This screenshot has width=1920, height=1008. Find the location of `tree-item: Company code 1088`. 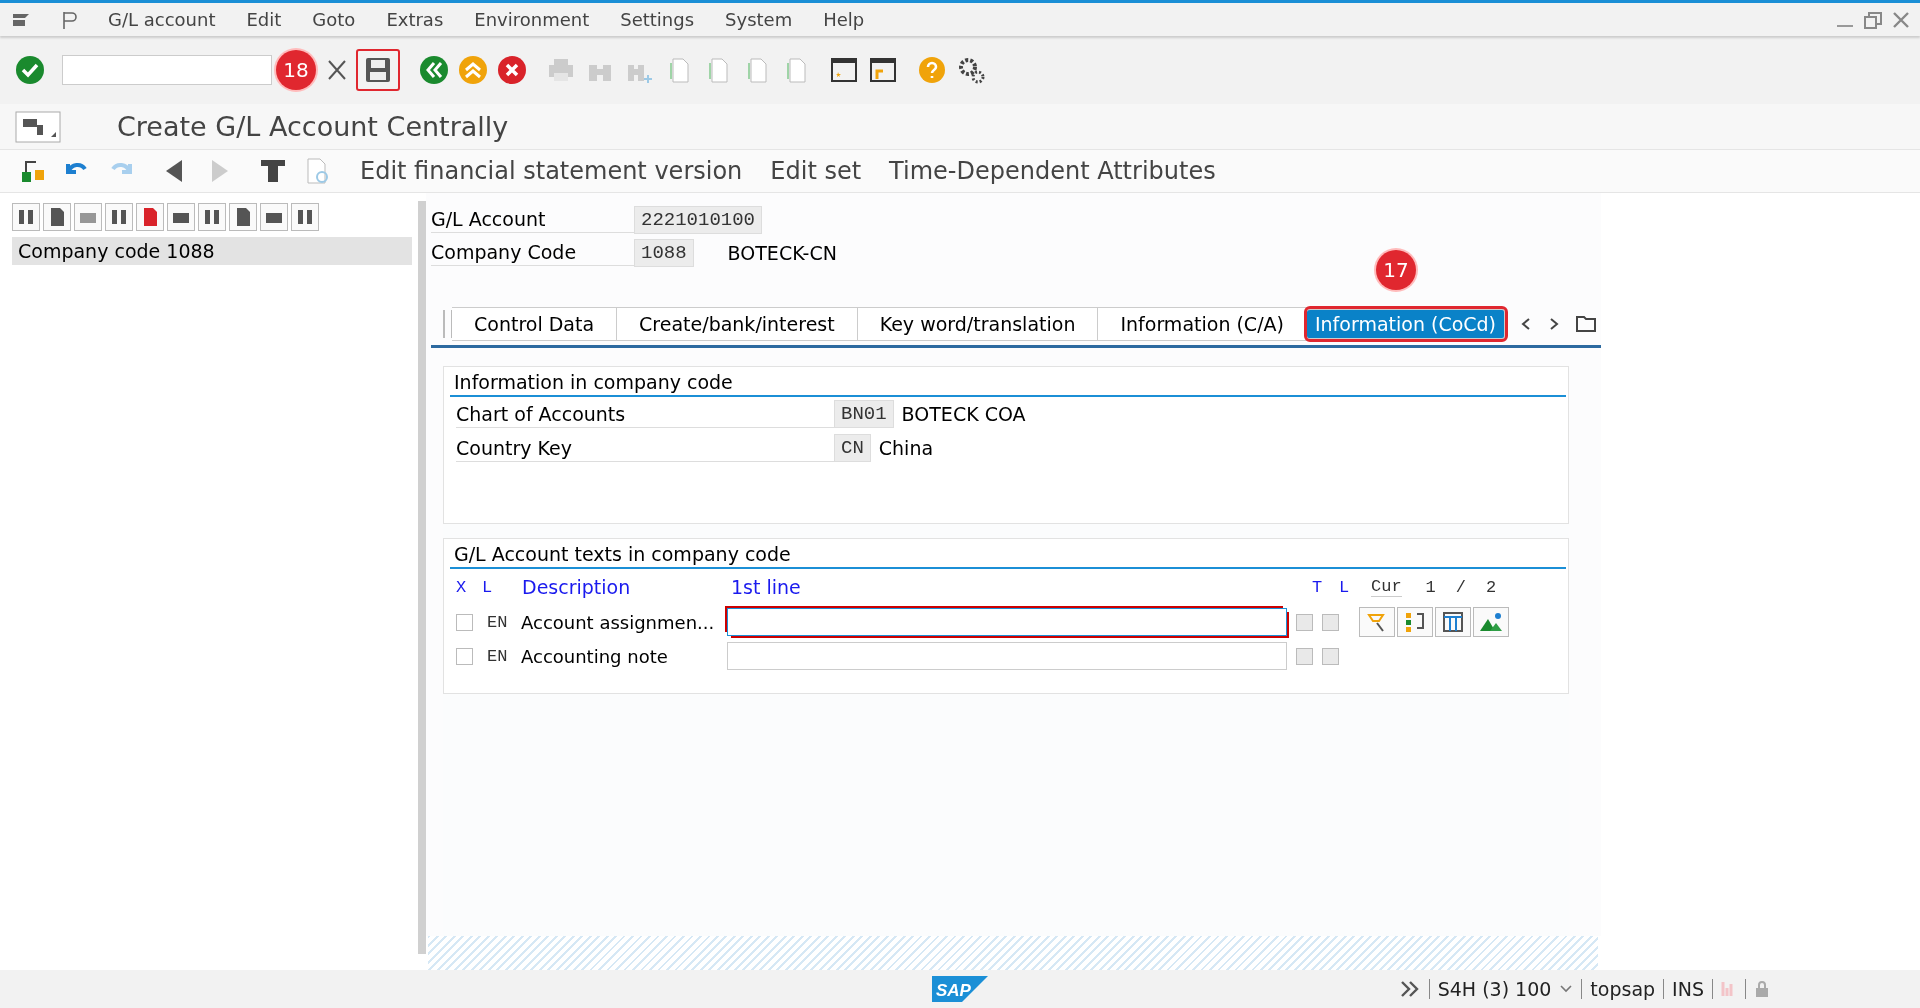

tree-item: Company code 1088 is located at coordinates (212, 251).